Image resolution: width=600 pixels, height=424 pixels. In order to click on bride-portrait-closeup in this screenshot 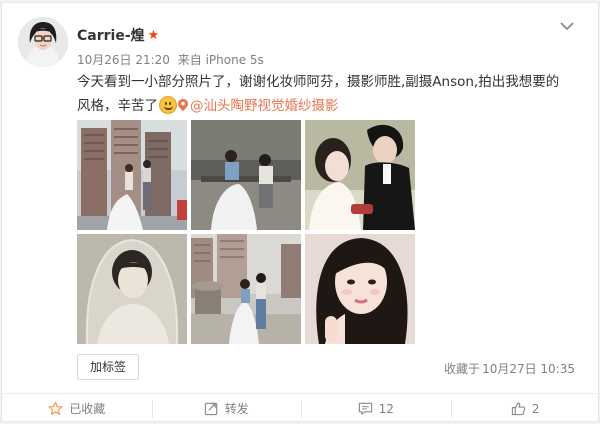, I will do `click(360, 289)`.